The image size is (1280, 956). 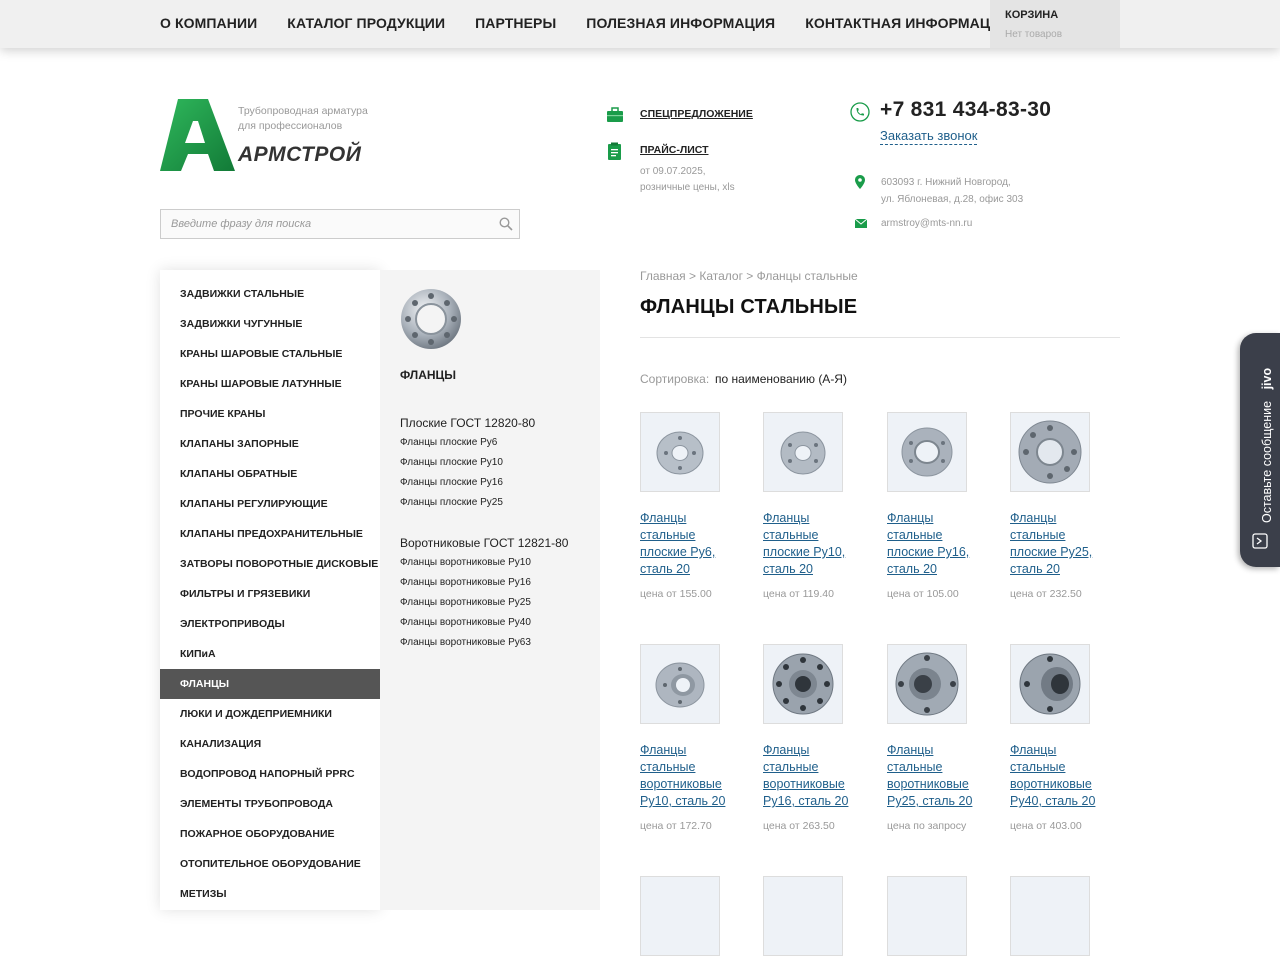 What do you see at coordinates (484, 563) in the screenshot?
I see `group-item: Фланцы воротниковые Py10` at bounding box center [484, 563].